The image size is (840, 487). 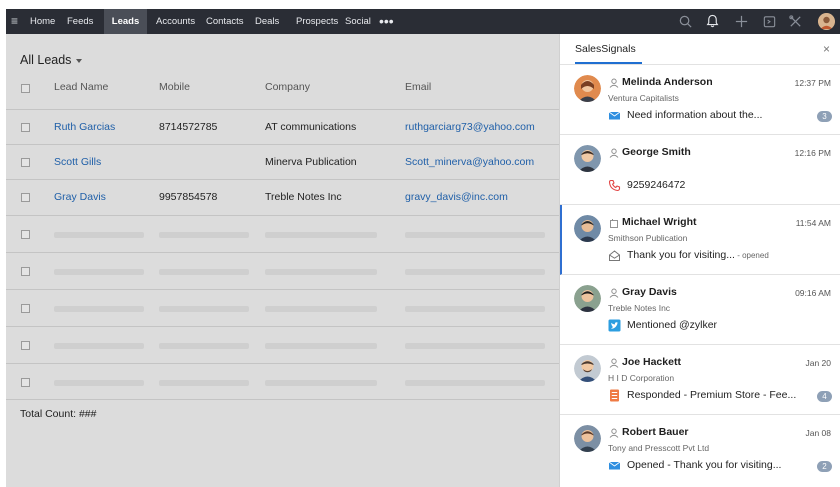 What do you see at coordinates (813, 223) in the screenshot?
I see `signal-time: 11:54 AM` at bounding box center [813, 223].